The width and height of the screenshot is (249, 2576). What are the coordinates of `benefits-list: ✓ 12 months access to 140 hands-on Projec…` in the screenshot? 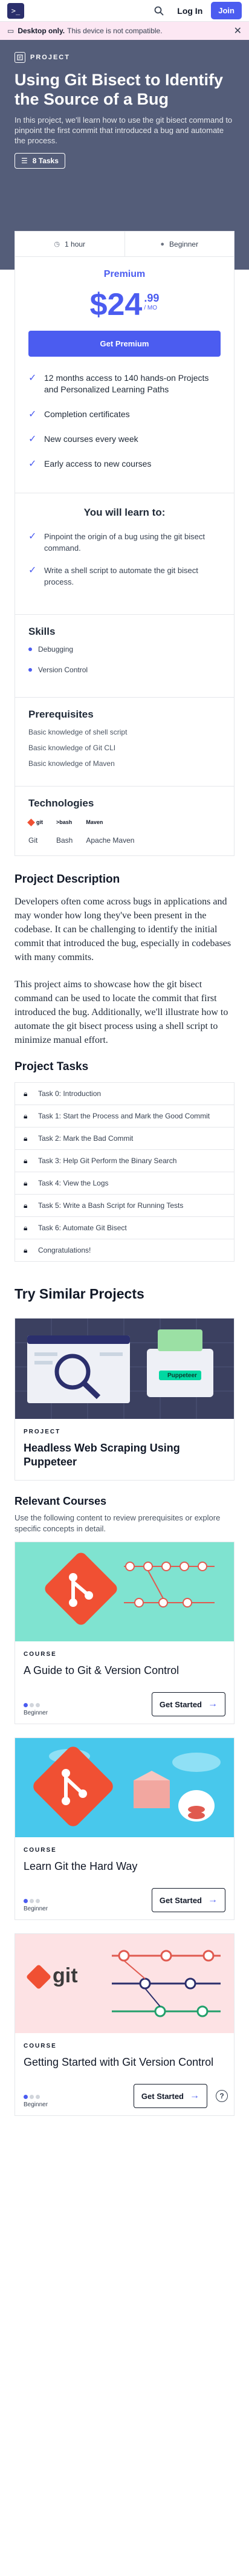 It's located at (124, 431).